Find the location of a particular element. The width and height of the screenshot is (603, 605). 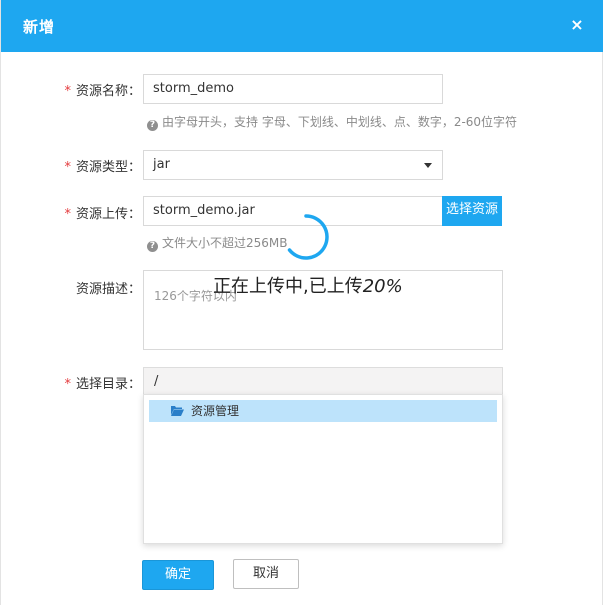

directory-tree-panel: 资源管理 is located at coordinates (323, 469).